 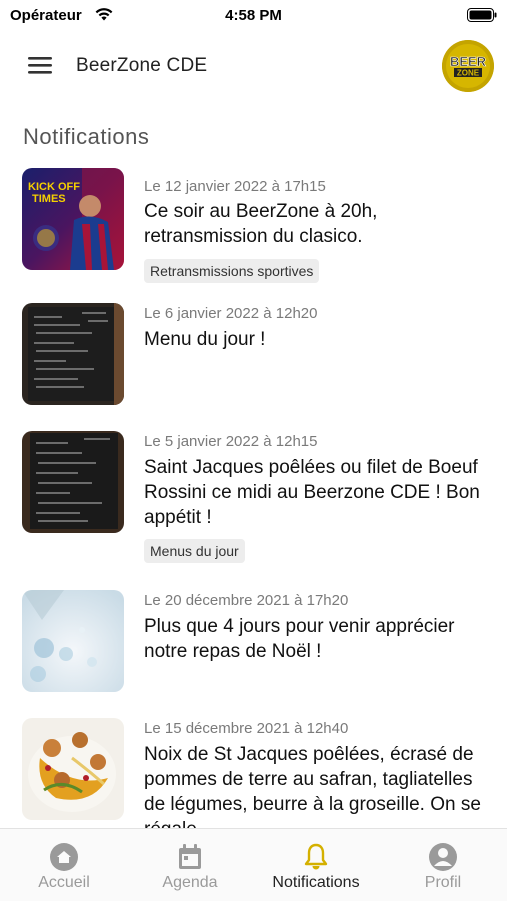 What do you see at coordinates (246, 600) in the screenshot?
I see `notification-date: Le 20 décembre 2021 à 17h20` at bounding box center [246, 600].